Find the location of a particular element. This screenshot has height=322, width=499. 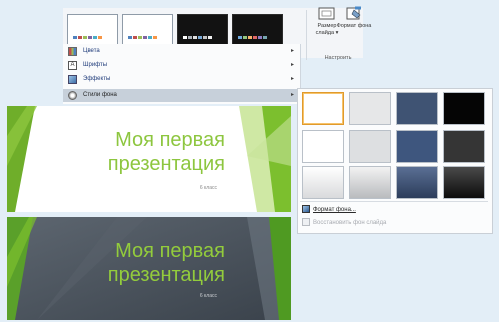

menu-item-label: Шрифты is located at coordinates (95, 65).